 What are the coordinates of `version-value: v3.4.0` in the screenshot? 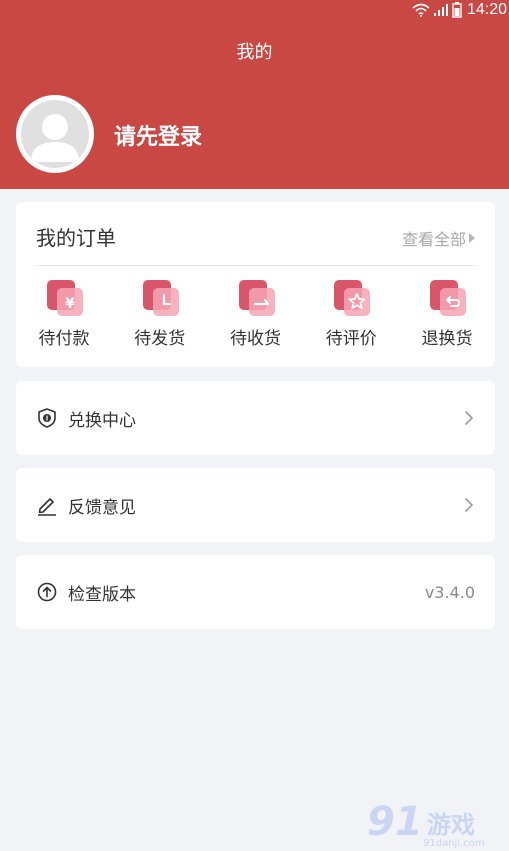 It's located at (449, 592).